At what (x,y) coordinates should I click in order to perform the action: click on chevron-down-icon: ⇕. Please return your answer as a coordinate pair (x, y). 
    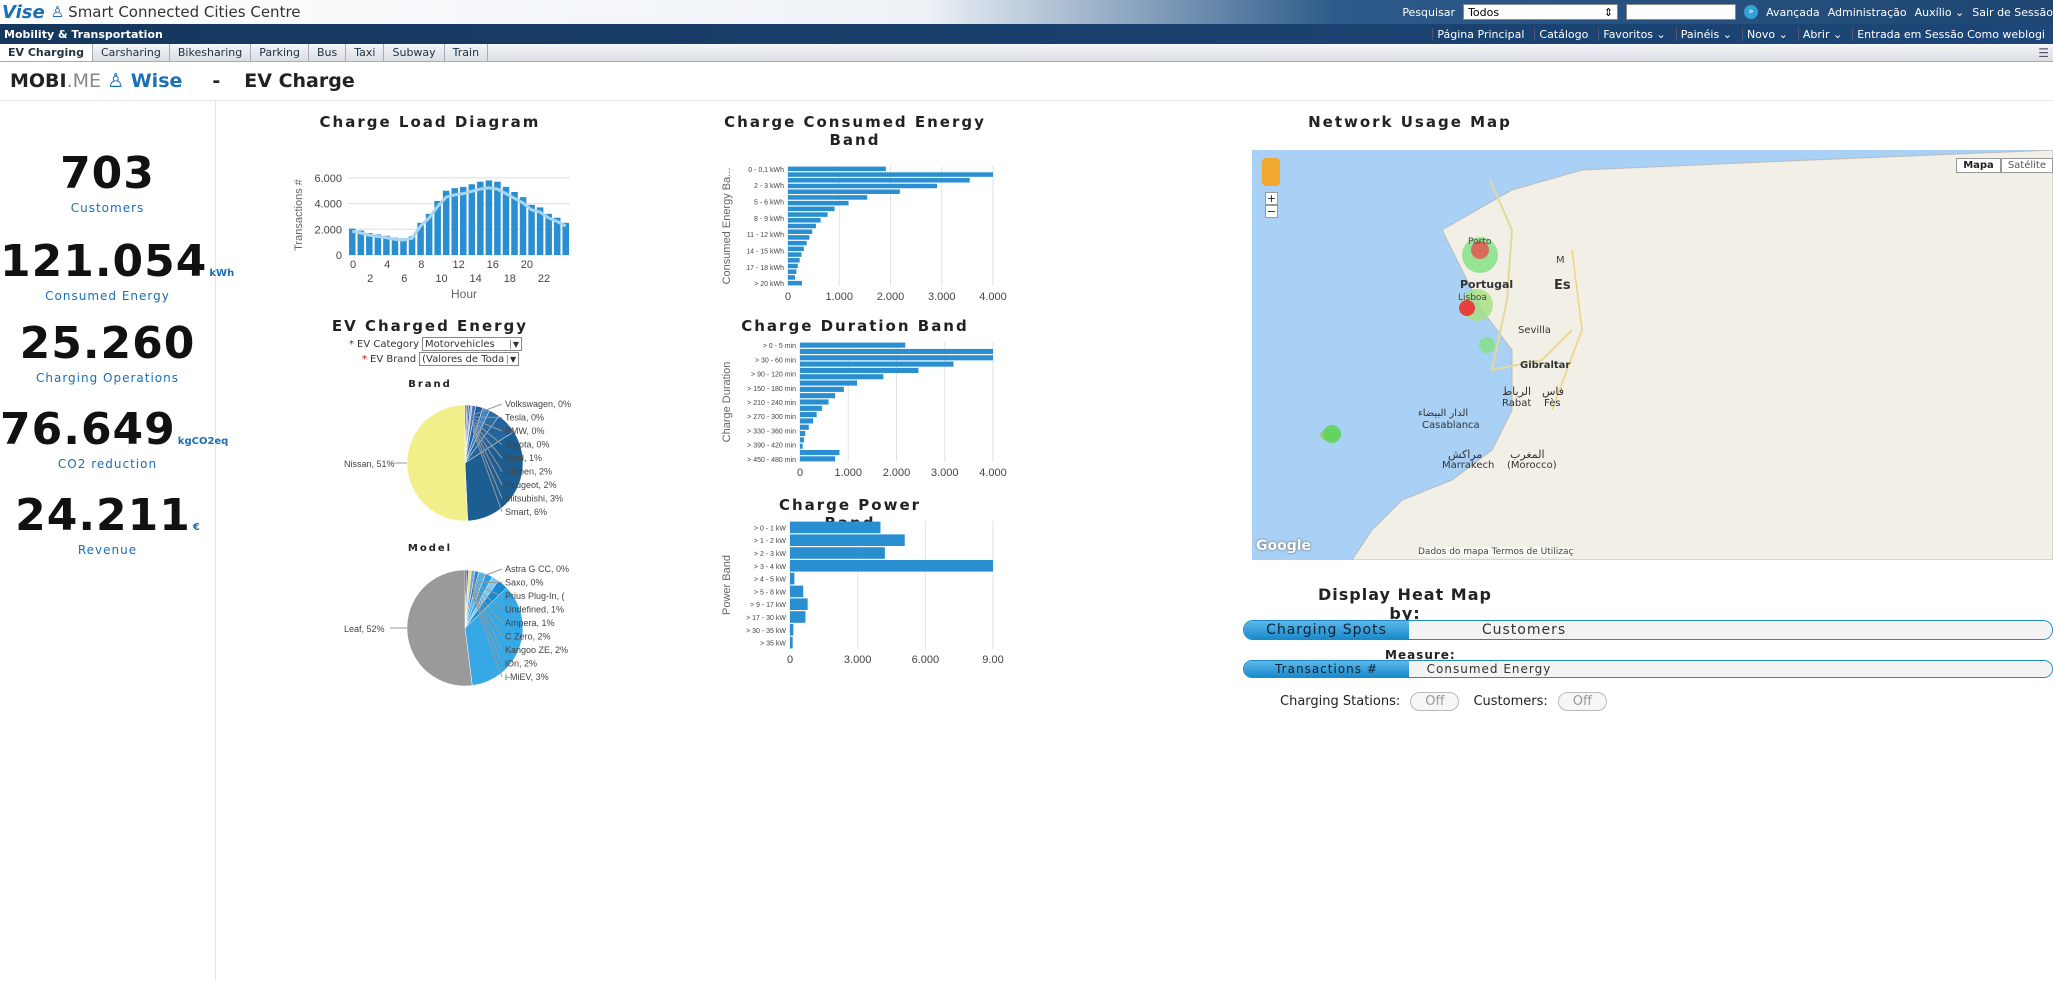
    Looking at the image, I should click on (1608, 12).